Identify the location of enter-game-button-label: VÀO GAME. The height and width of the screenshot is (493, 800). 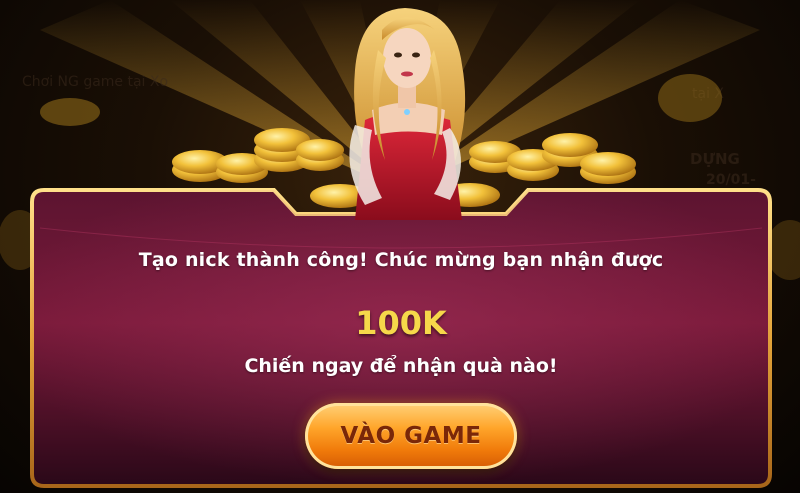
(411, 436).